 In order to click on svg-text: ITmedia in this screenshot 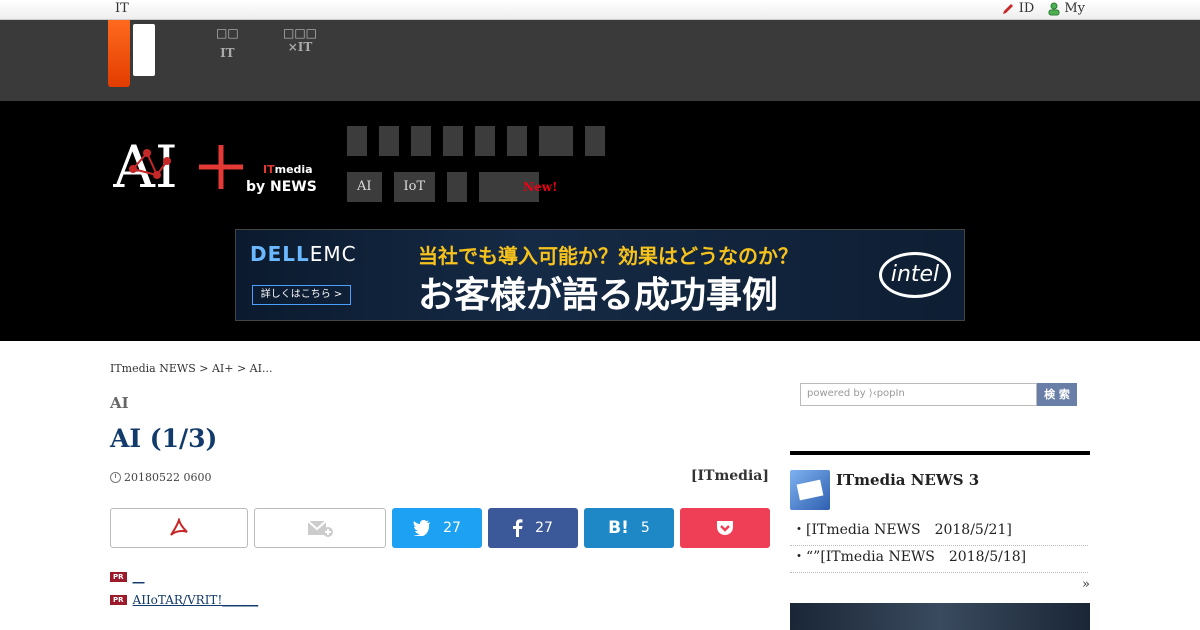, I will do `click(288, 169)`.